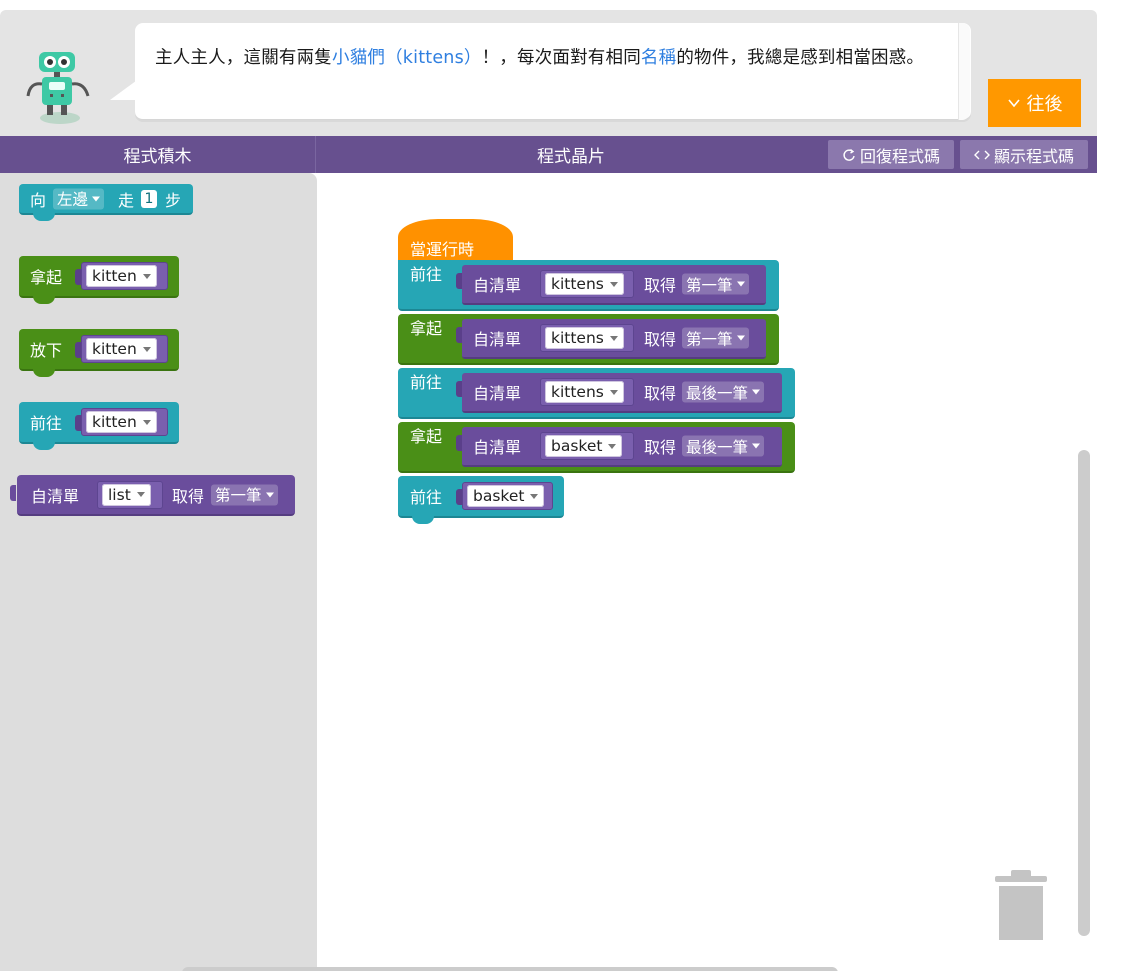 This screenshot has width=1125, height=971. I want to click on program-step-pickup: 拿起 自清單 kittens 取得 第一筆, so click(588, 339).